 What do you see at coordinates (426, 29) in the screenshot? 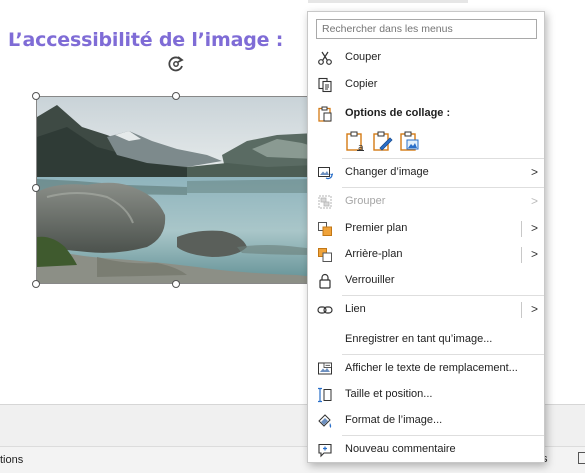
I see `menu-search-input` at bounding box center [426, 29].